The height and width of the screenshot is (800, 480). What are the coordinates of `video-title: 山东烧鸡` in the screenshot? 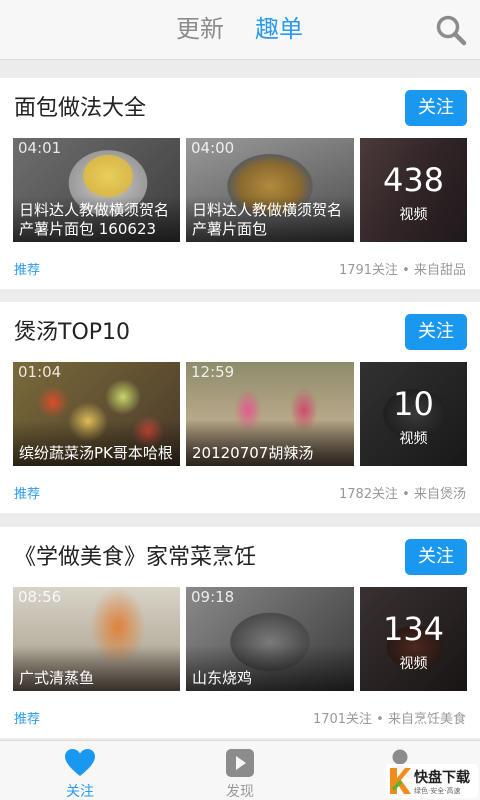 It's located at (222, 678).